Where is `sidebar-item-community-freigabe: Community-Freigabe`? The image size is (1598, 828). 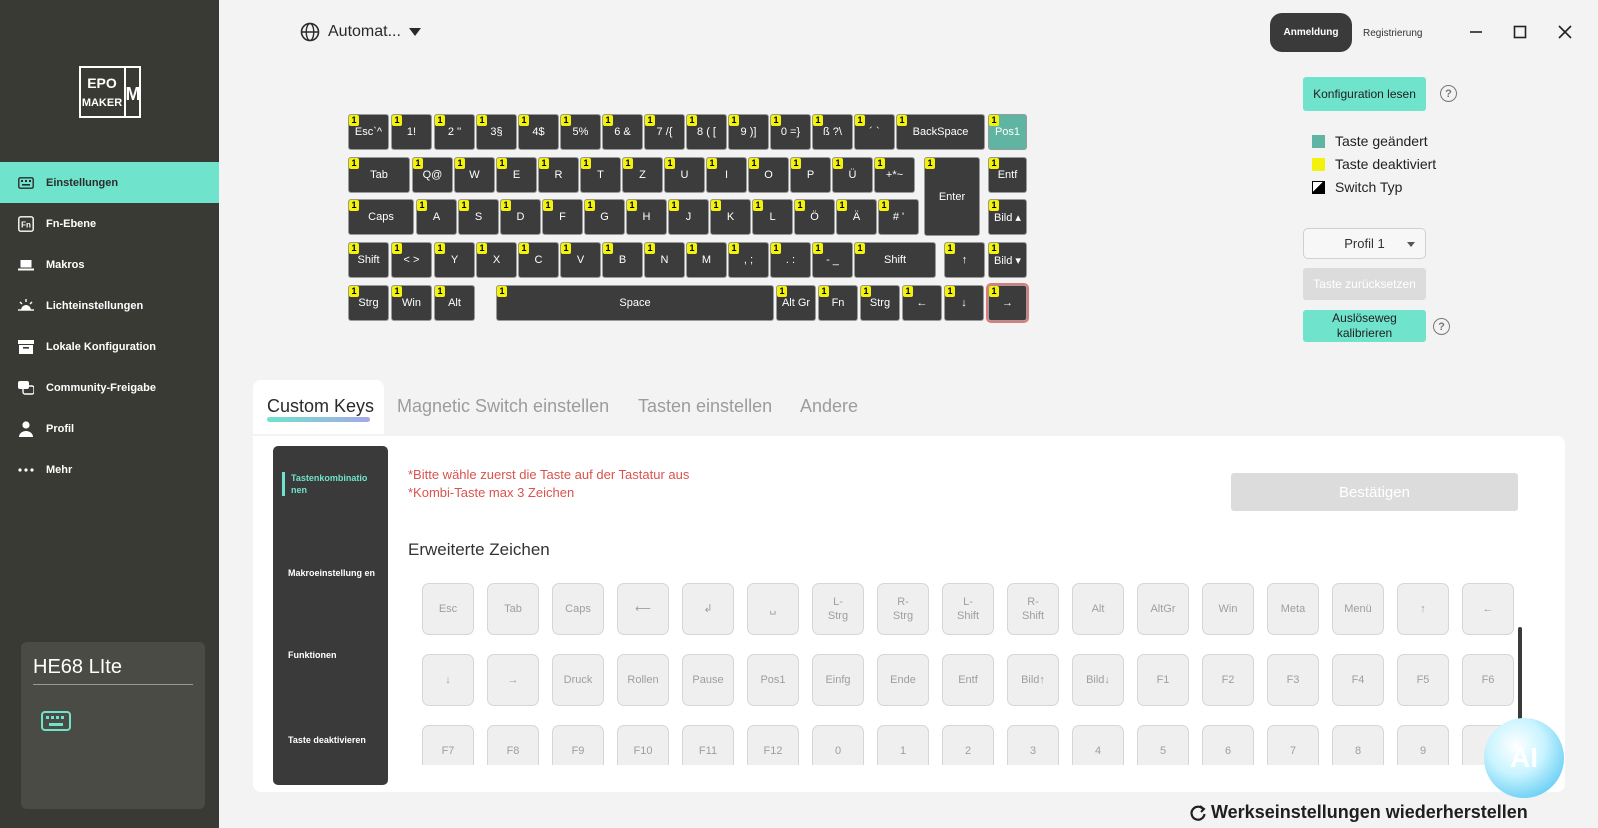 sidebar-item-community-freigabe: Community-Freigabe is located at coordinates (109, 387).